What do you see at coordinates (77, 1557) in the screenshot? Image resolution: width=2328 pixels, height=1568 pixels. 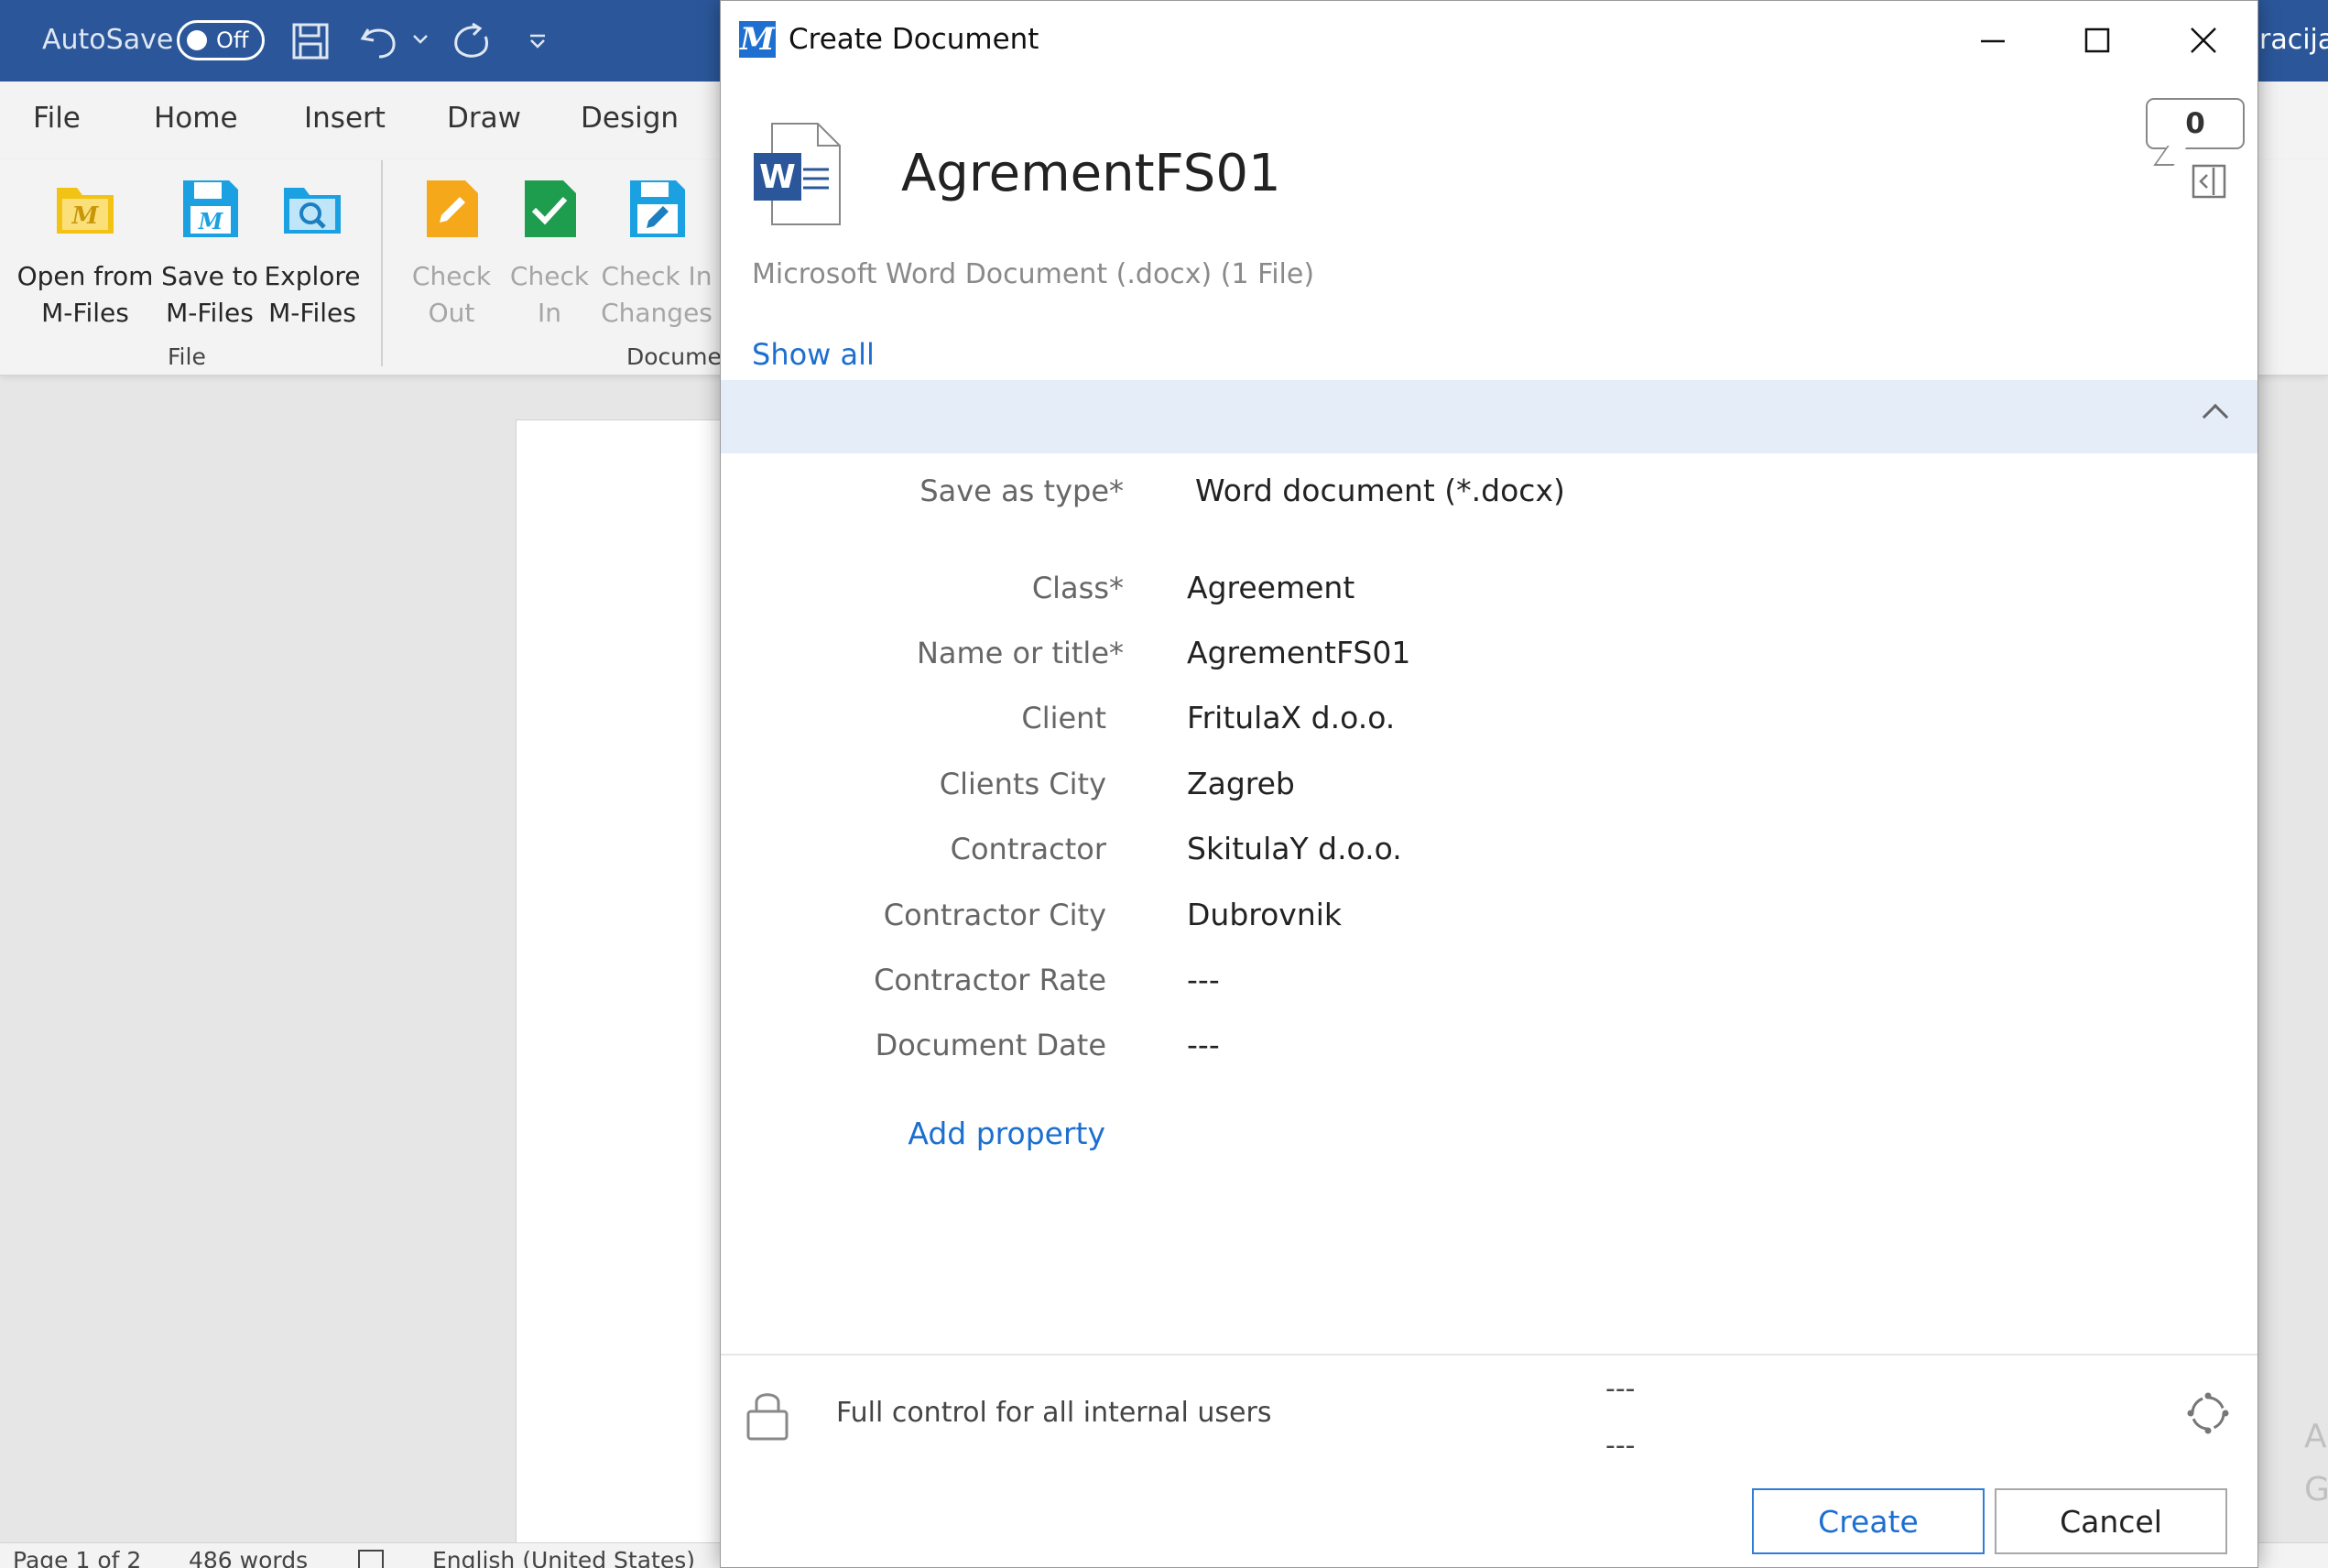 I see `status-page: Page 1 of 2` at bounding box center [77, 1557].